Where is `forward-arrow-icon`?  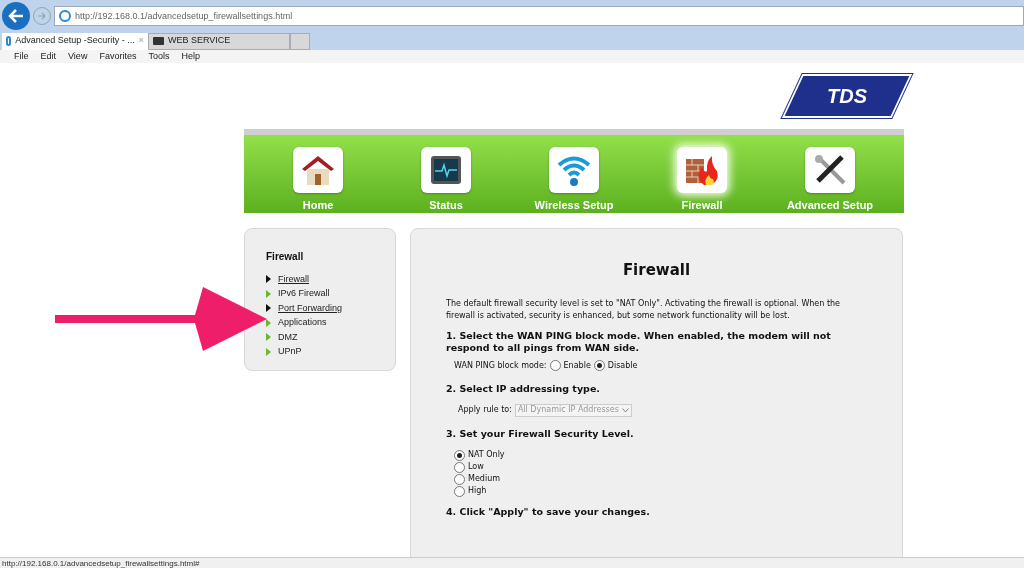 forward-arrow-icon is located at coordinates (42, 16).